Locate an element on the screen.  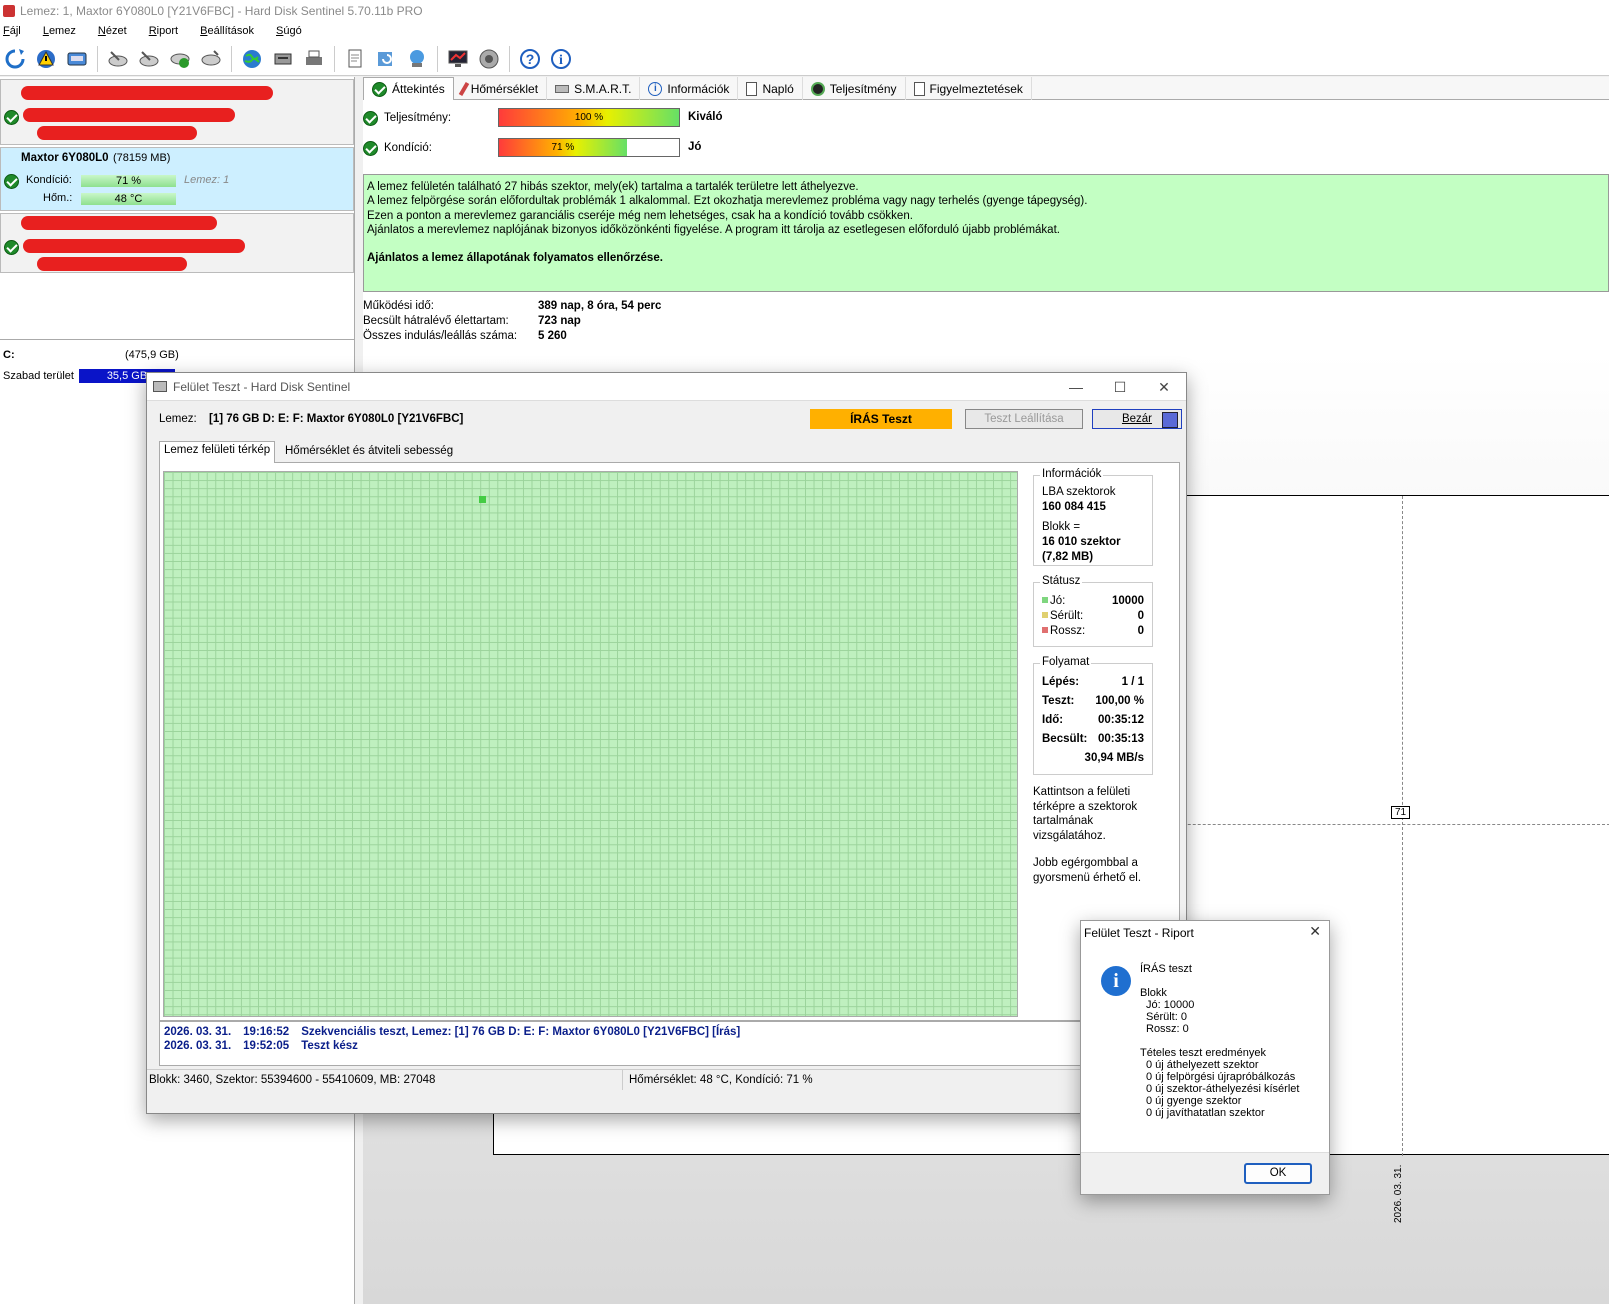
performance-bar-fill: 100 % is located at coordinates (589, 117).